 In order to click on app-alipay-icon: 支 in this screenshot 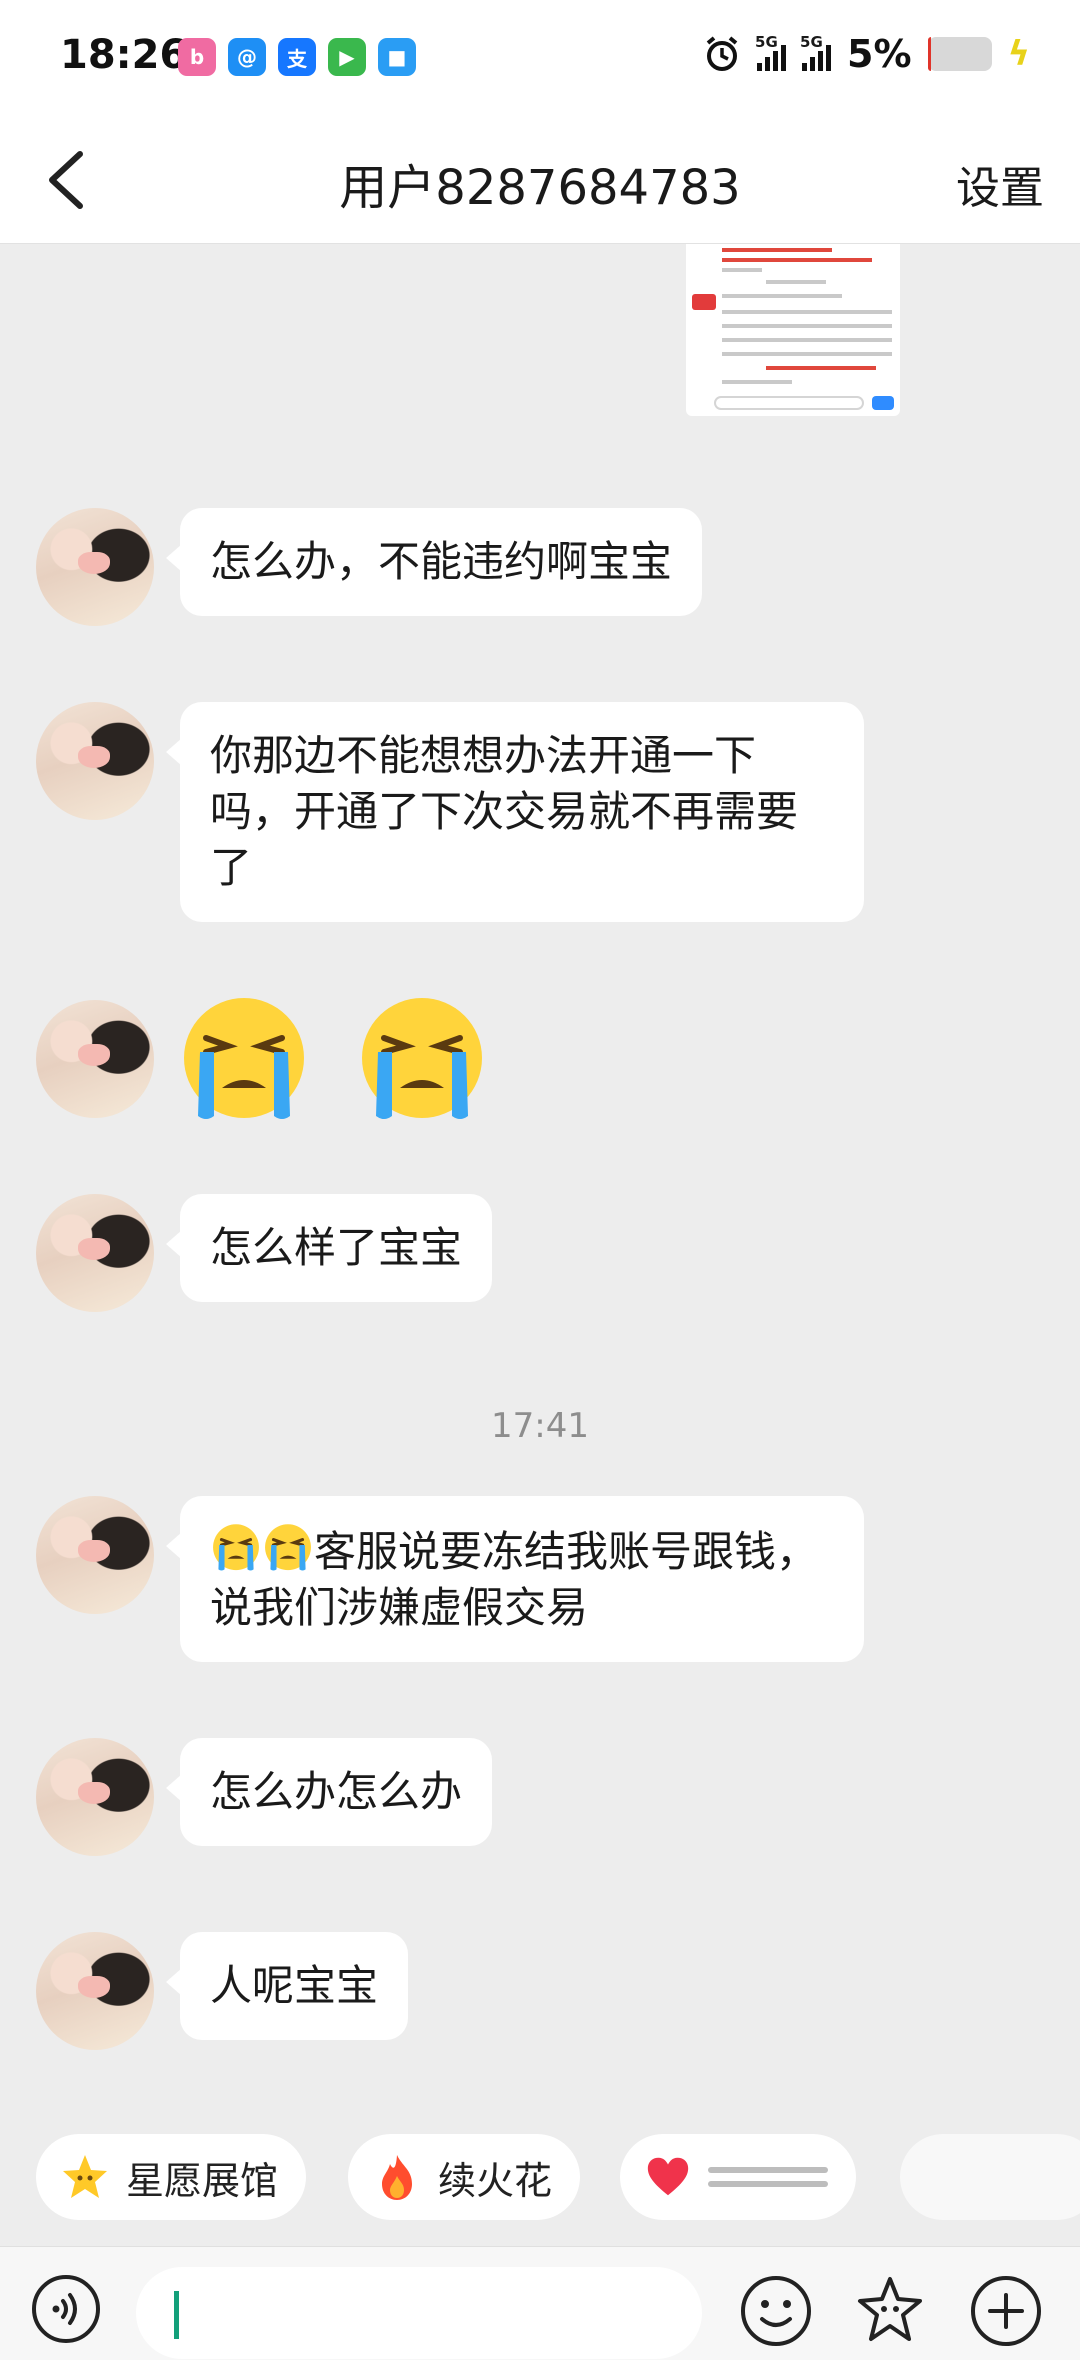, I will do `click(297, 57)`.